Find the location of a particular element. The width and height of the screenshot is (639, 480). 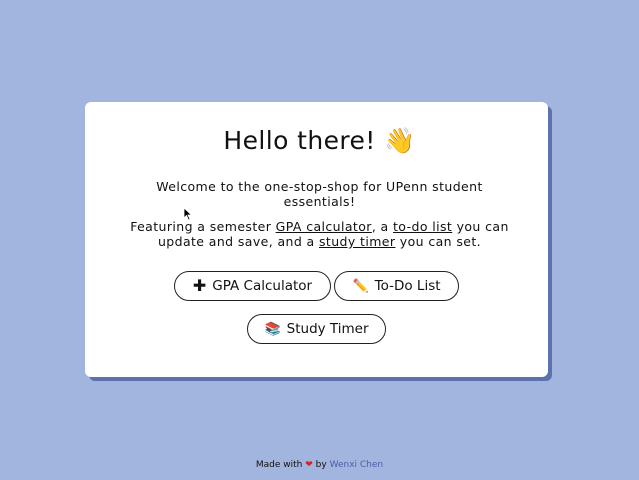

study-timer-label: Study Timer is located at coordinates (327, 329).